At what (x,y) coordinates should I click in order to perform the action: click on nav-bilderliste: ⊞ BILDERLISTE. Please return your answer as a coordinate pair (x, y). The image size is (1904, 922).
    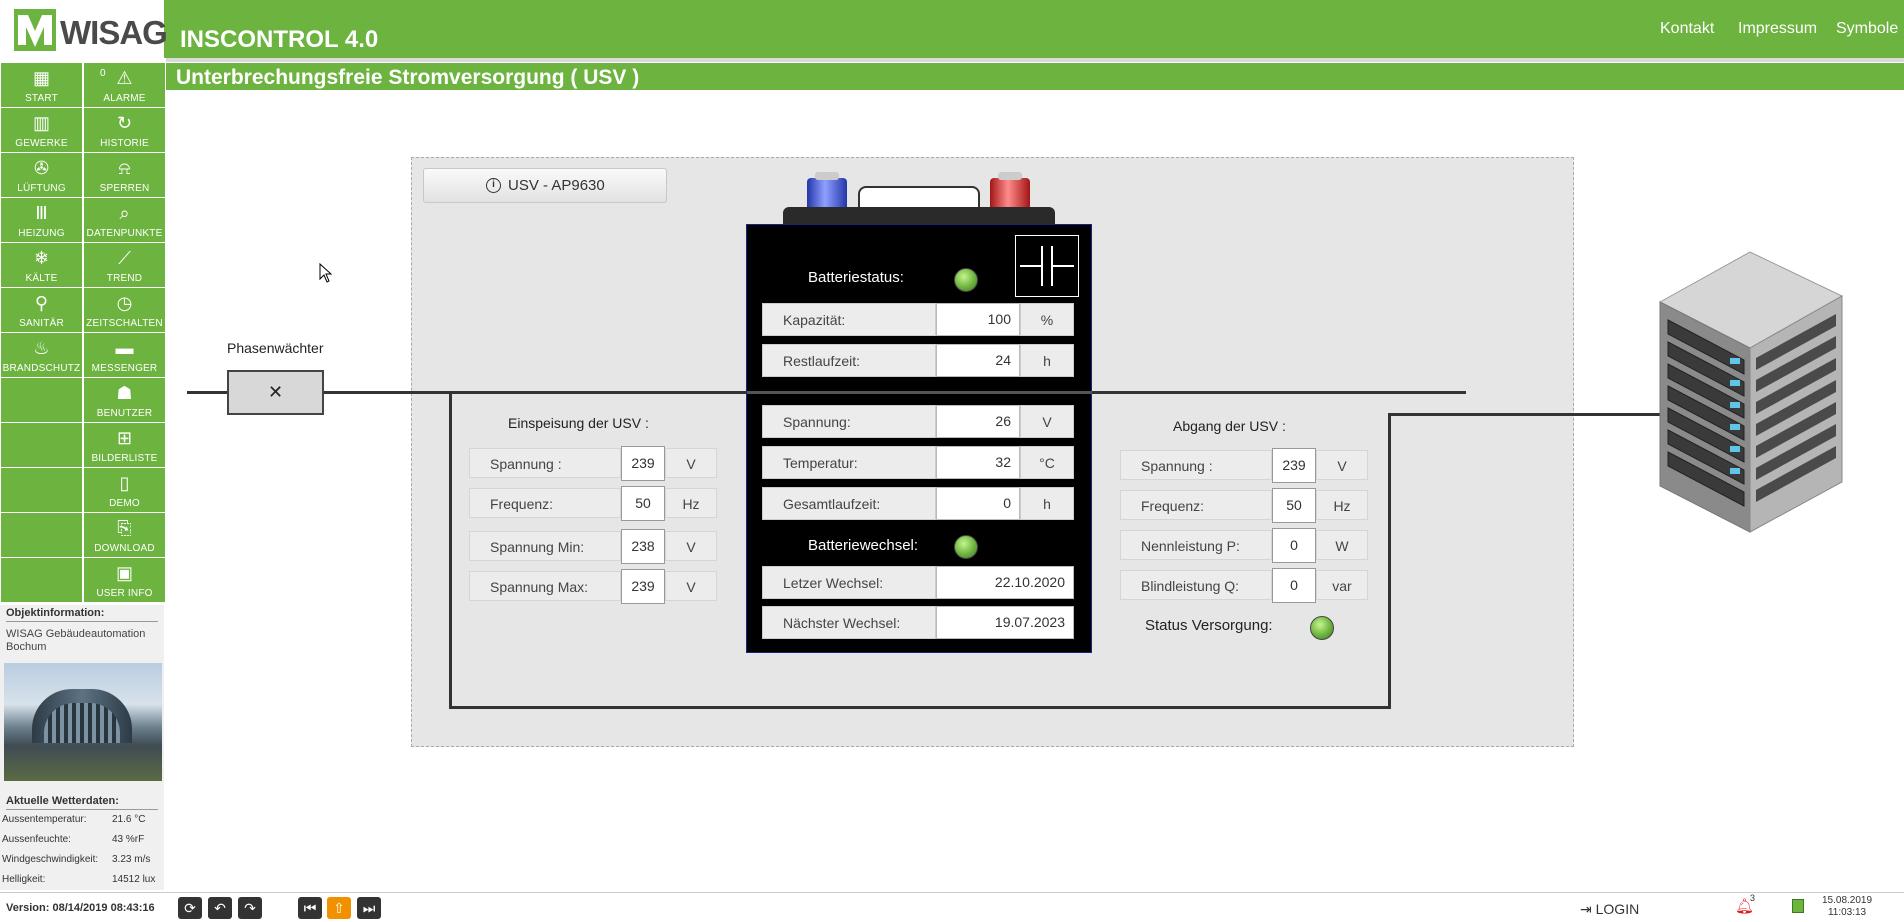
    Looking at the image, I should click on (124, 445).